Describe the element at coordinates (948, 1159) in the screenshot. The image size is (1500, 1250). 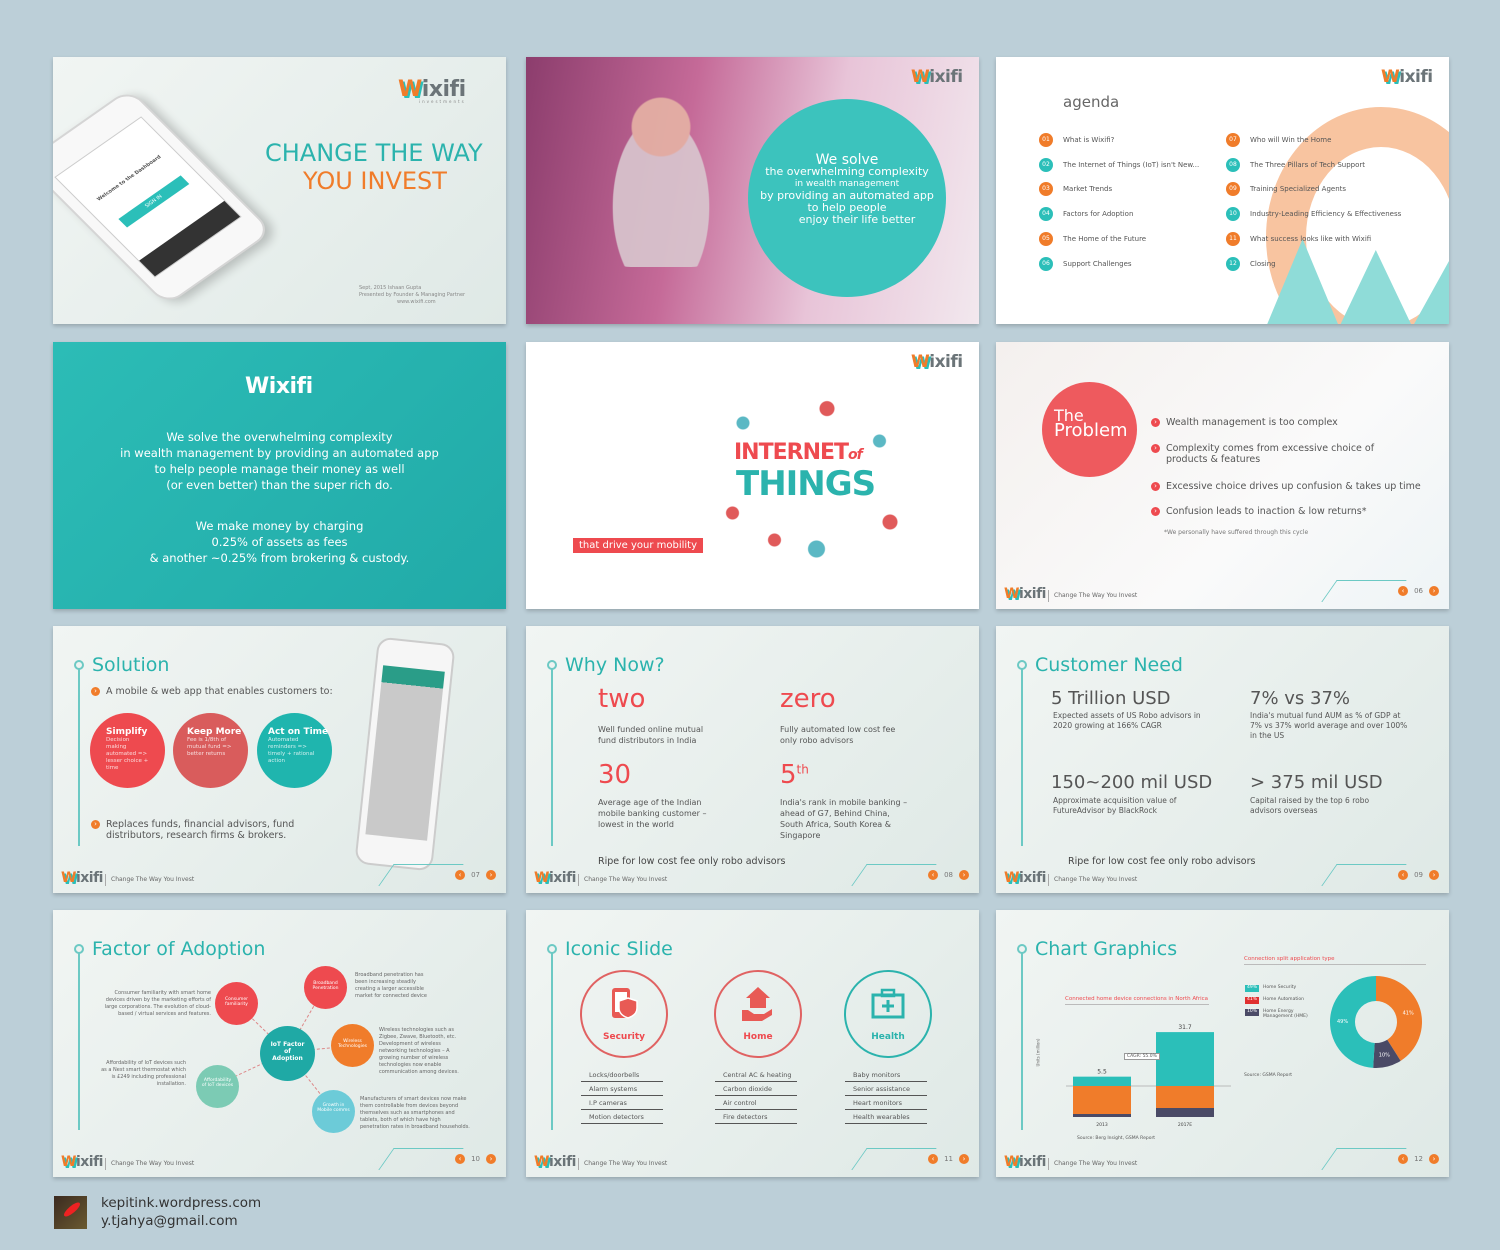
I see `page-number: 11` at that location.